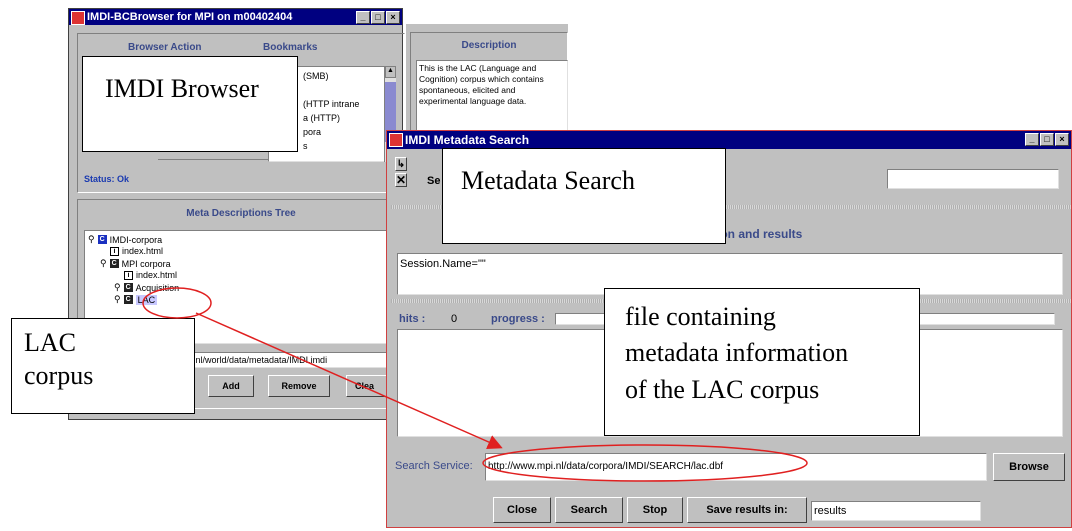 The height and width of the screenshot is (531, 1072). What do you see at coordinates (589, 510) in the screenshot?
I see `search-button: Search` at bounding box center [589, 510].